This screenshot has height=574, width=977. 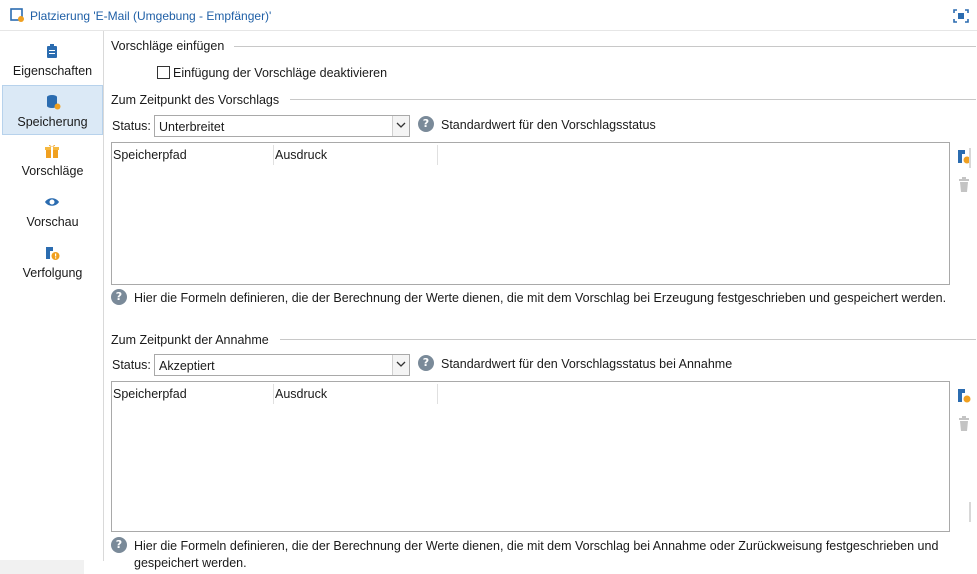 I want to click on acceptance-status-label: Status:, so click(x=131, y=365).